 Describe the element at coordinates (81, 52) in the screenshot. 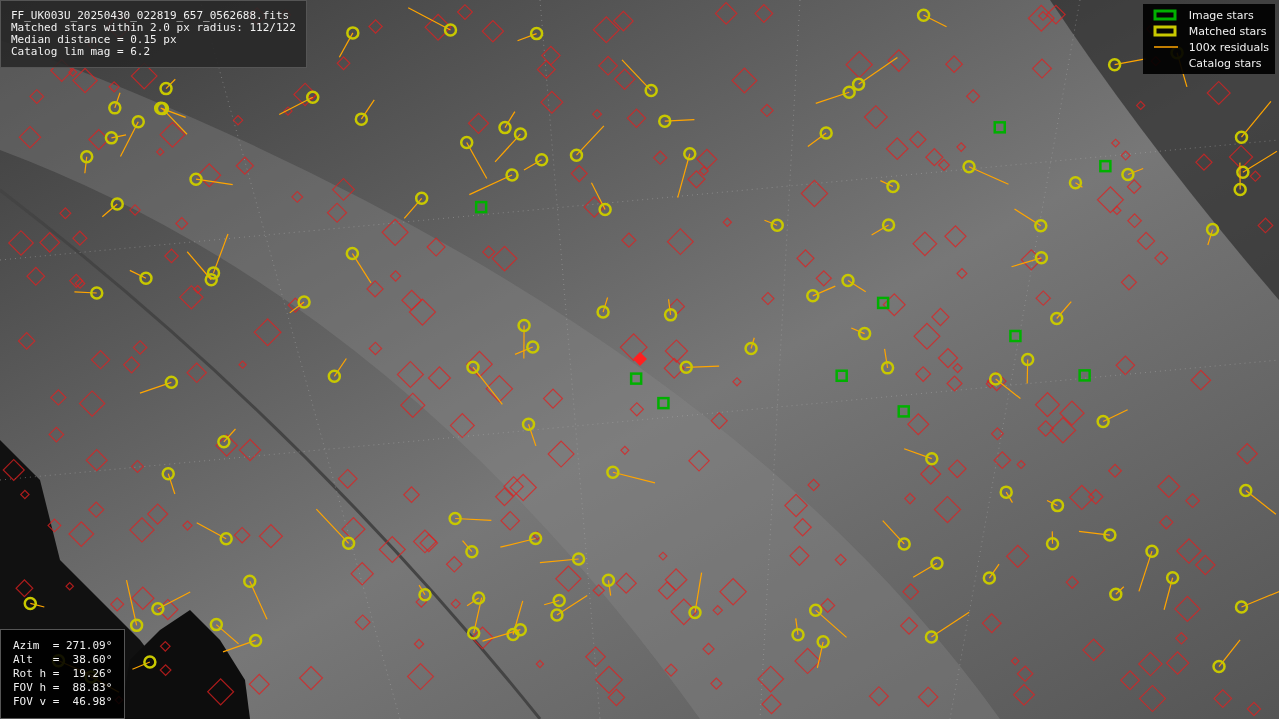

I see `info-text: Catalog lim mag = 6.2` at that location.